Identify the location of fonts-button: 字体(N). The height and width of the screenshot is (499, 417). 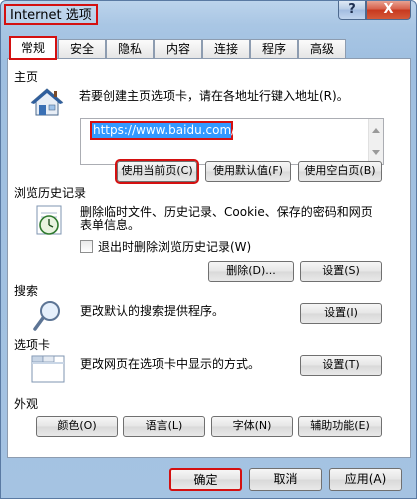
(252, 426).